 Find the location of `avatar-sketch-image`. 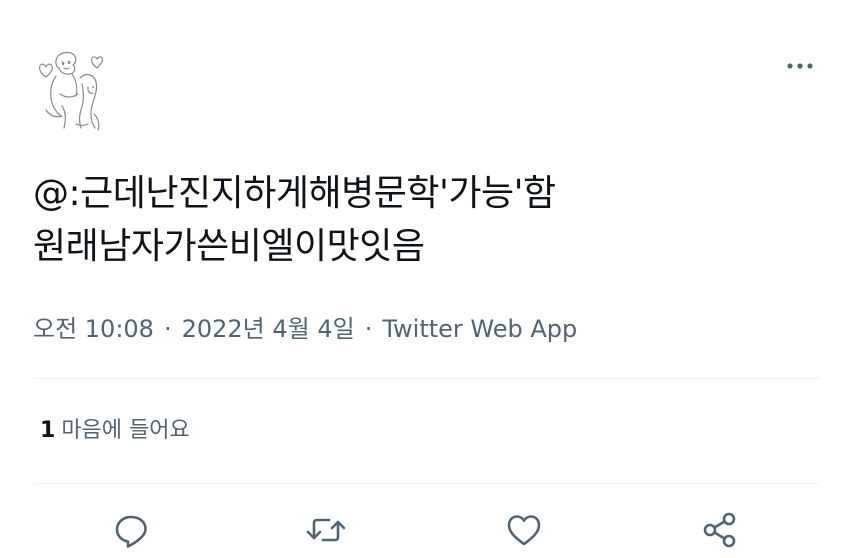

avatar-sketch-image is located at coordinates (71, 91).